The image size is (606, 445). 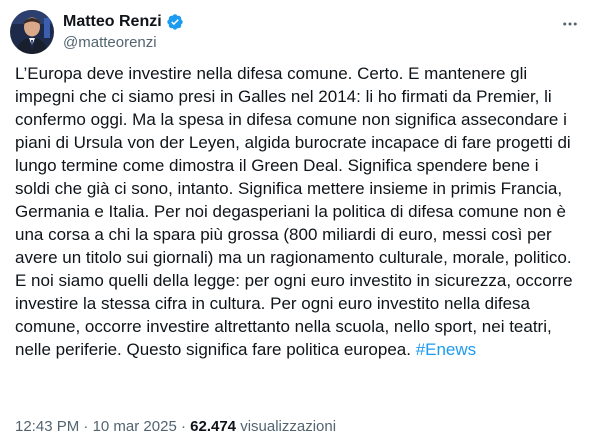 What do you see at coordinates (446, 349) in the screenshot?
I see `hashtag-link: #Enews` at bounding box center [446, 349].